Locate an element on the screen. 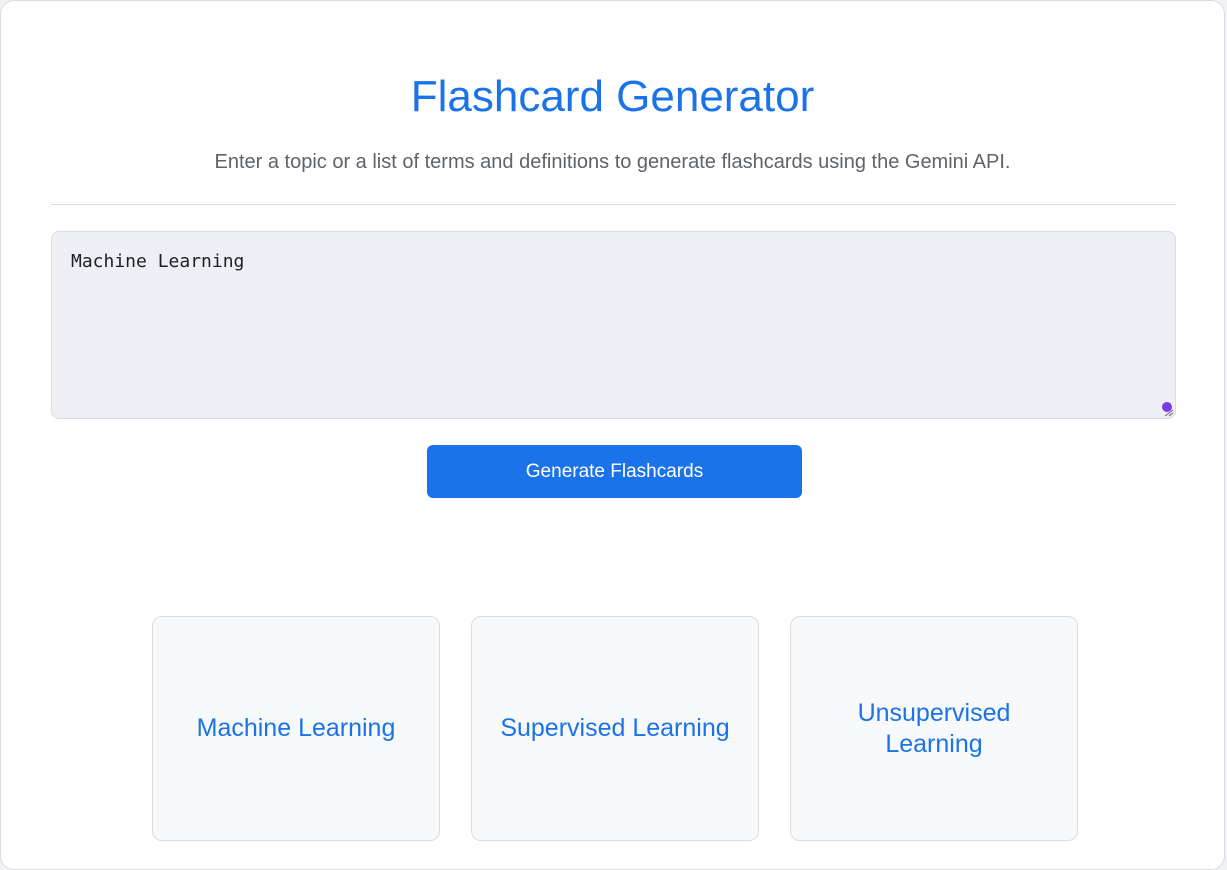 The image size is (1227, 870). flashcard: Machine Learning is located at coordinates (296, 728).